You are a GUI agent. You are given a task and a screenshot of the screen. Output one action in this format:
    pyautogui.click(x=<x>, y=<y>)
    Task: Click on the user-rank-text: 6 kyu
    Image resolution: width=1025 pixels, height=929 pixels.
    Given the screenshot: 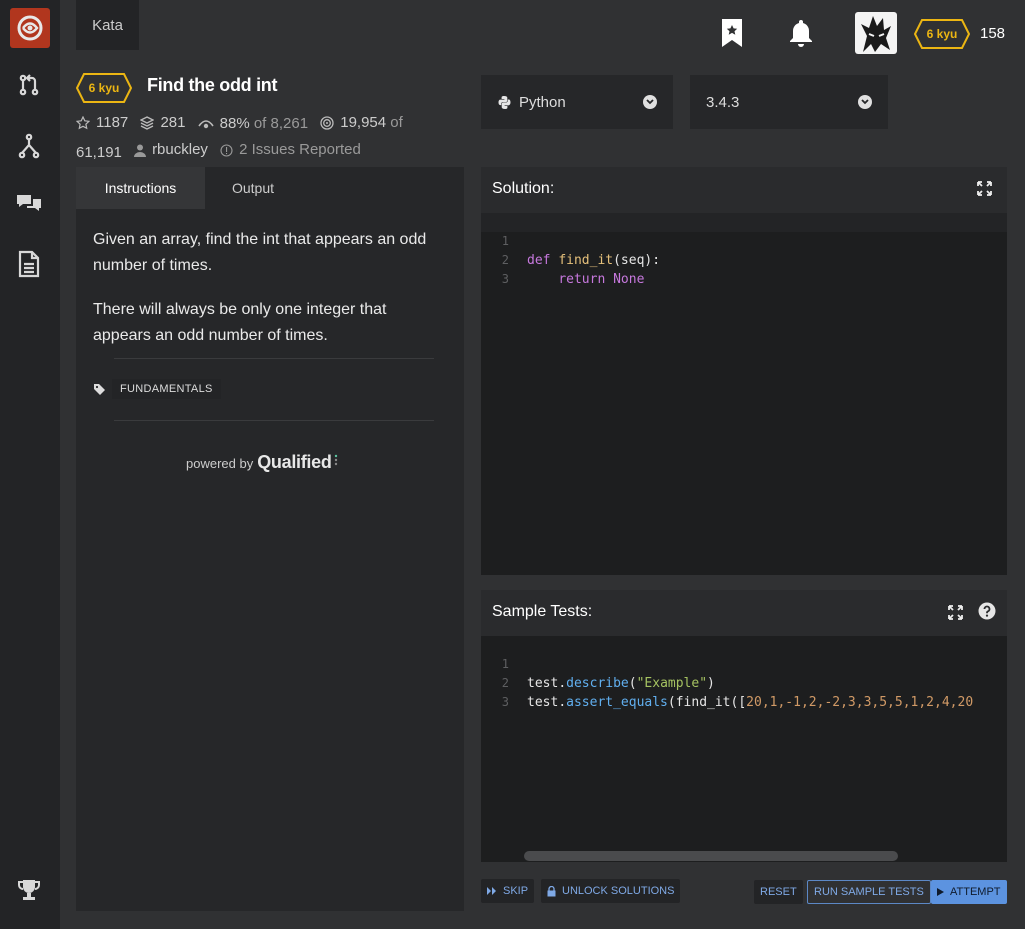 What is the action you would take?
    pyautogui.click(x=942, y=34)
    